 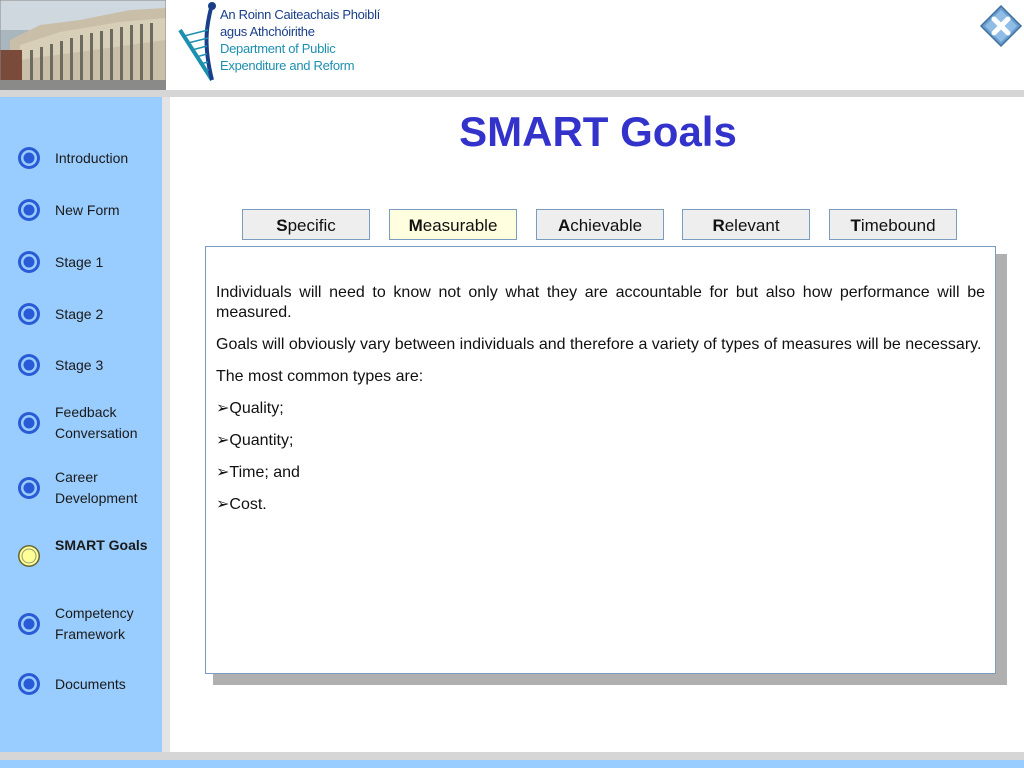 I want to click on sidebar-item-competency-framework: Competency Framework, so click(x=81, y=625).